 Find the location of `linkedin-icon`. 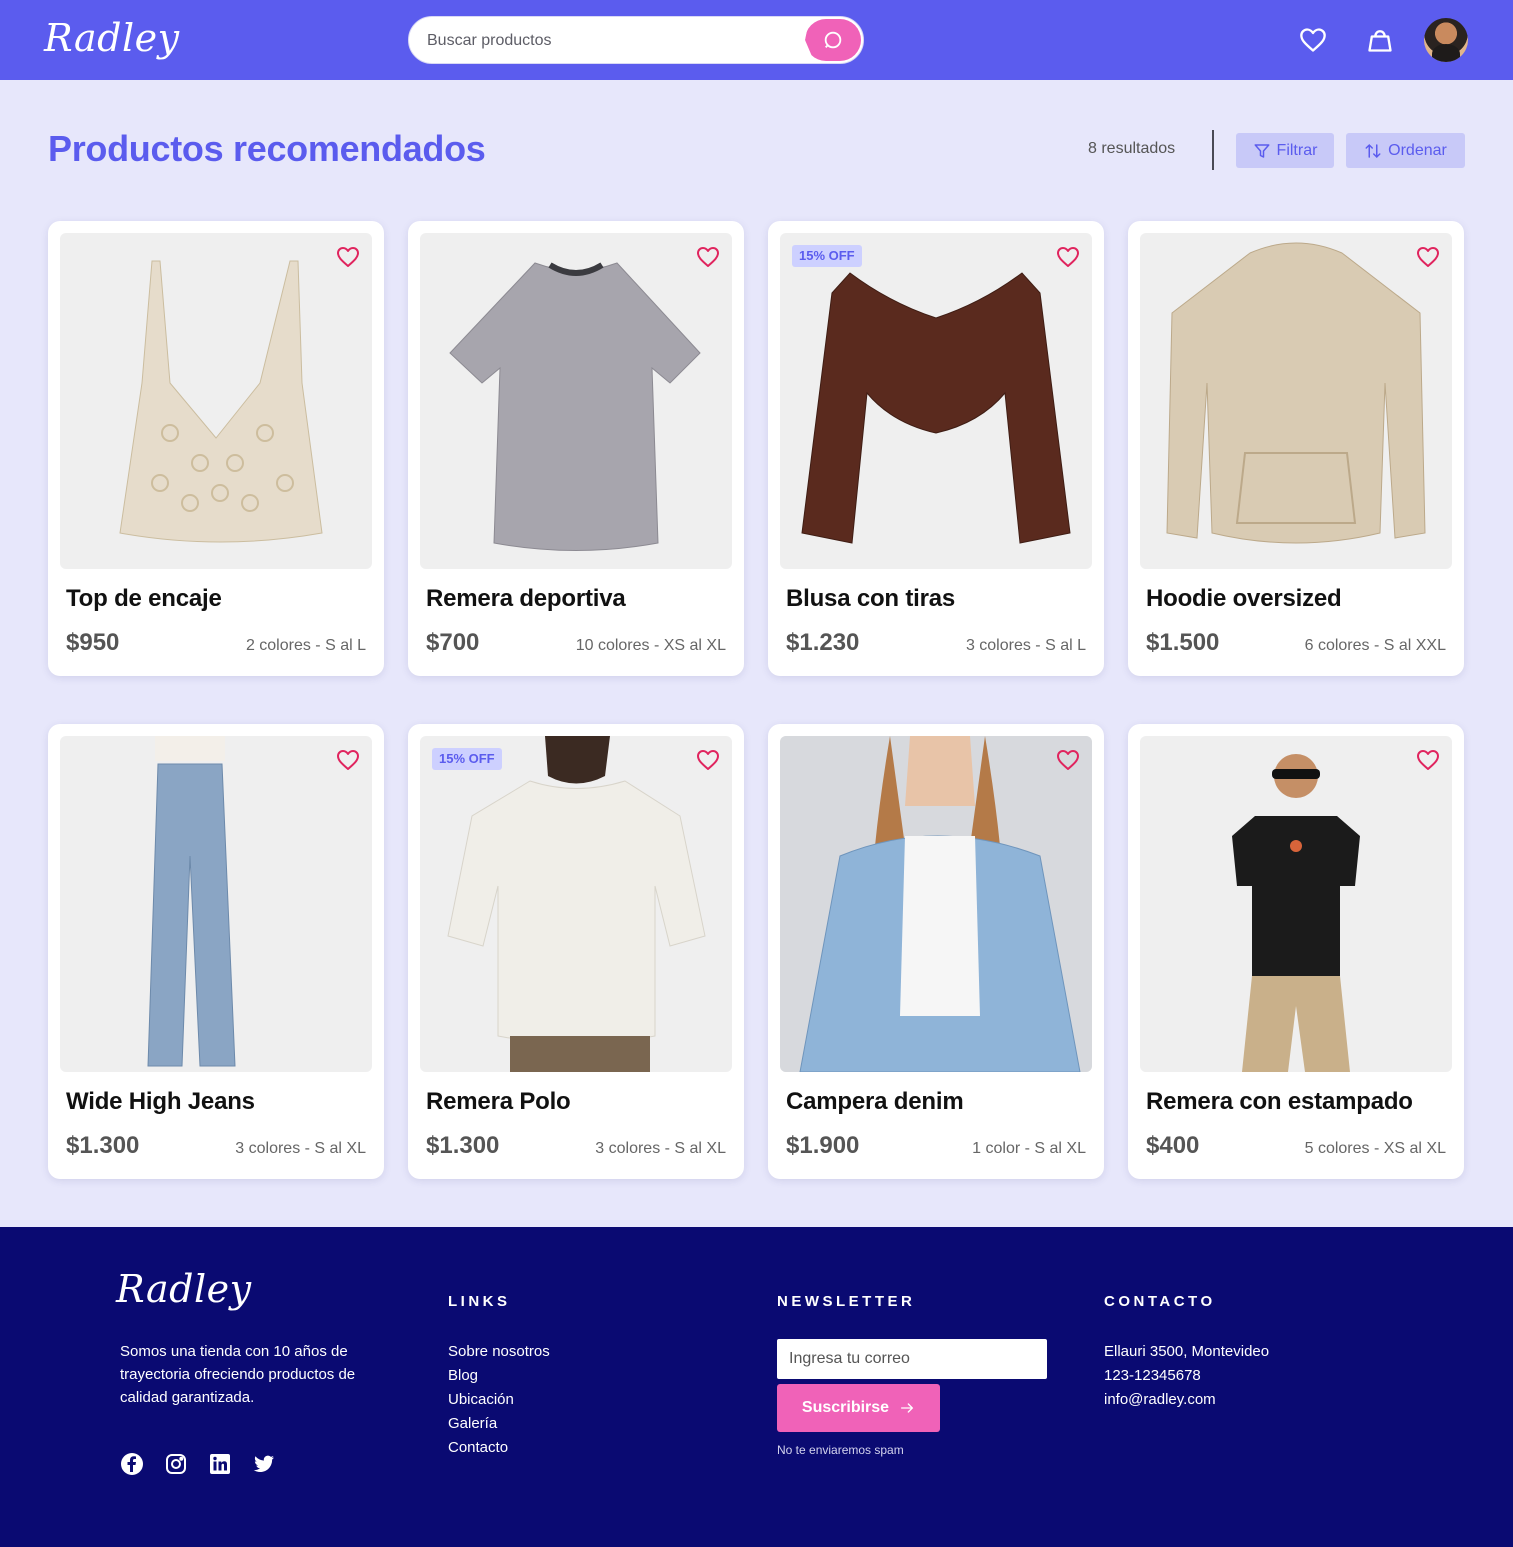

linkedin-icon is located at coordinates (220, 1464).